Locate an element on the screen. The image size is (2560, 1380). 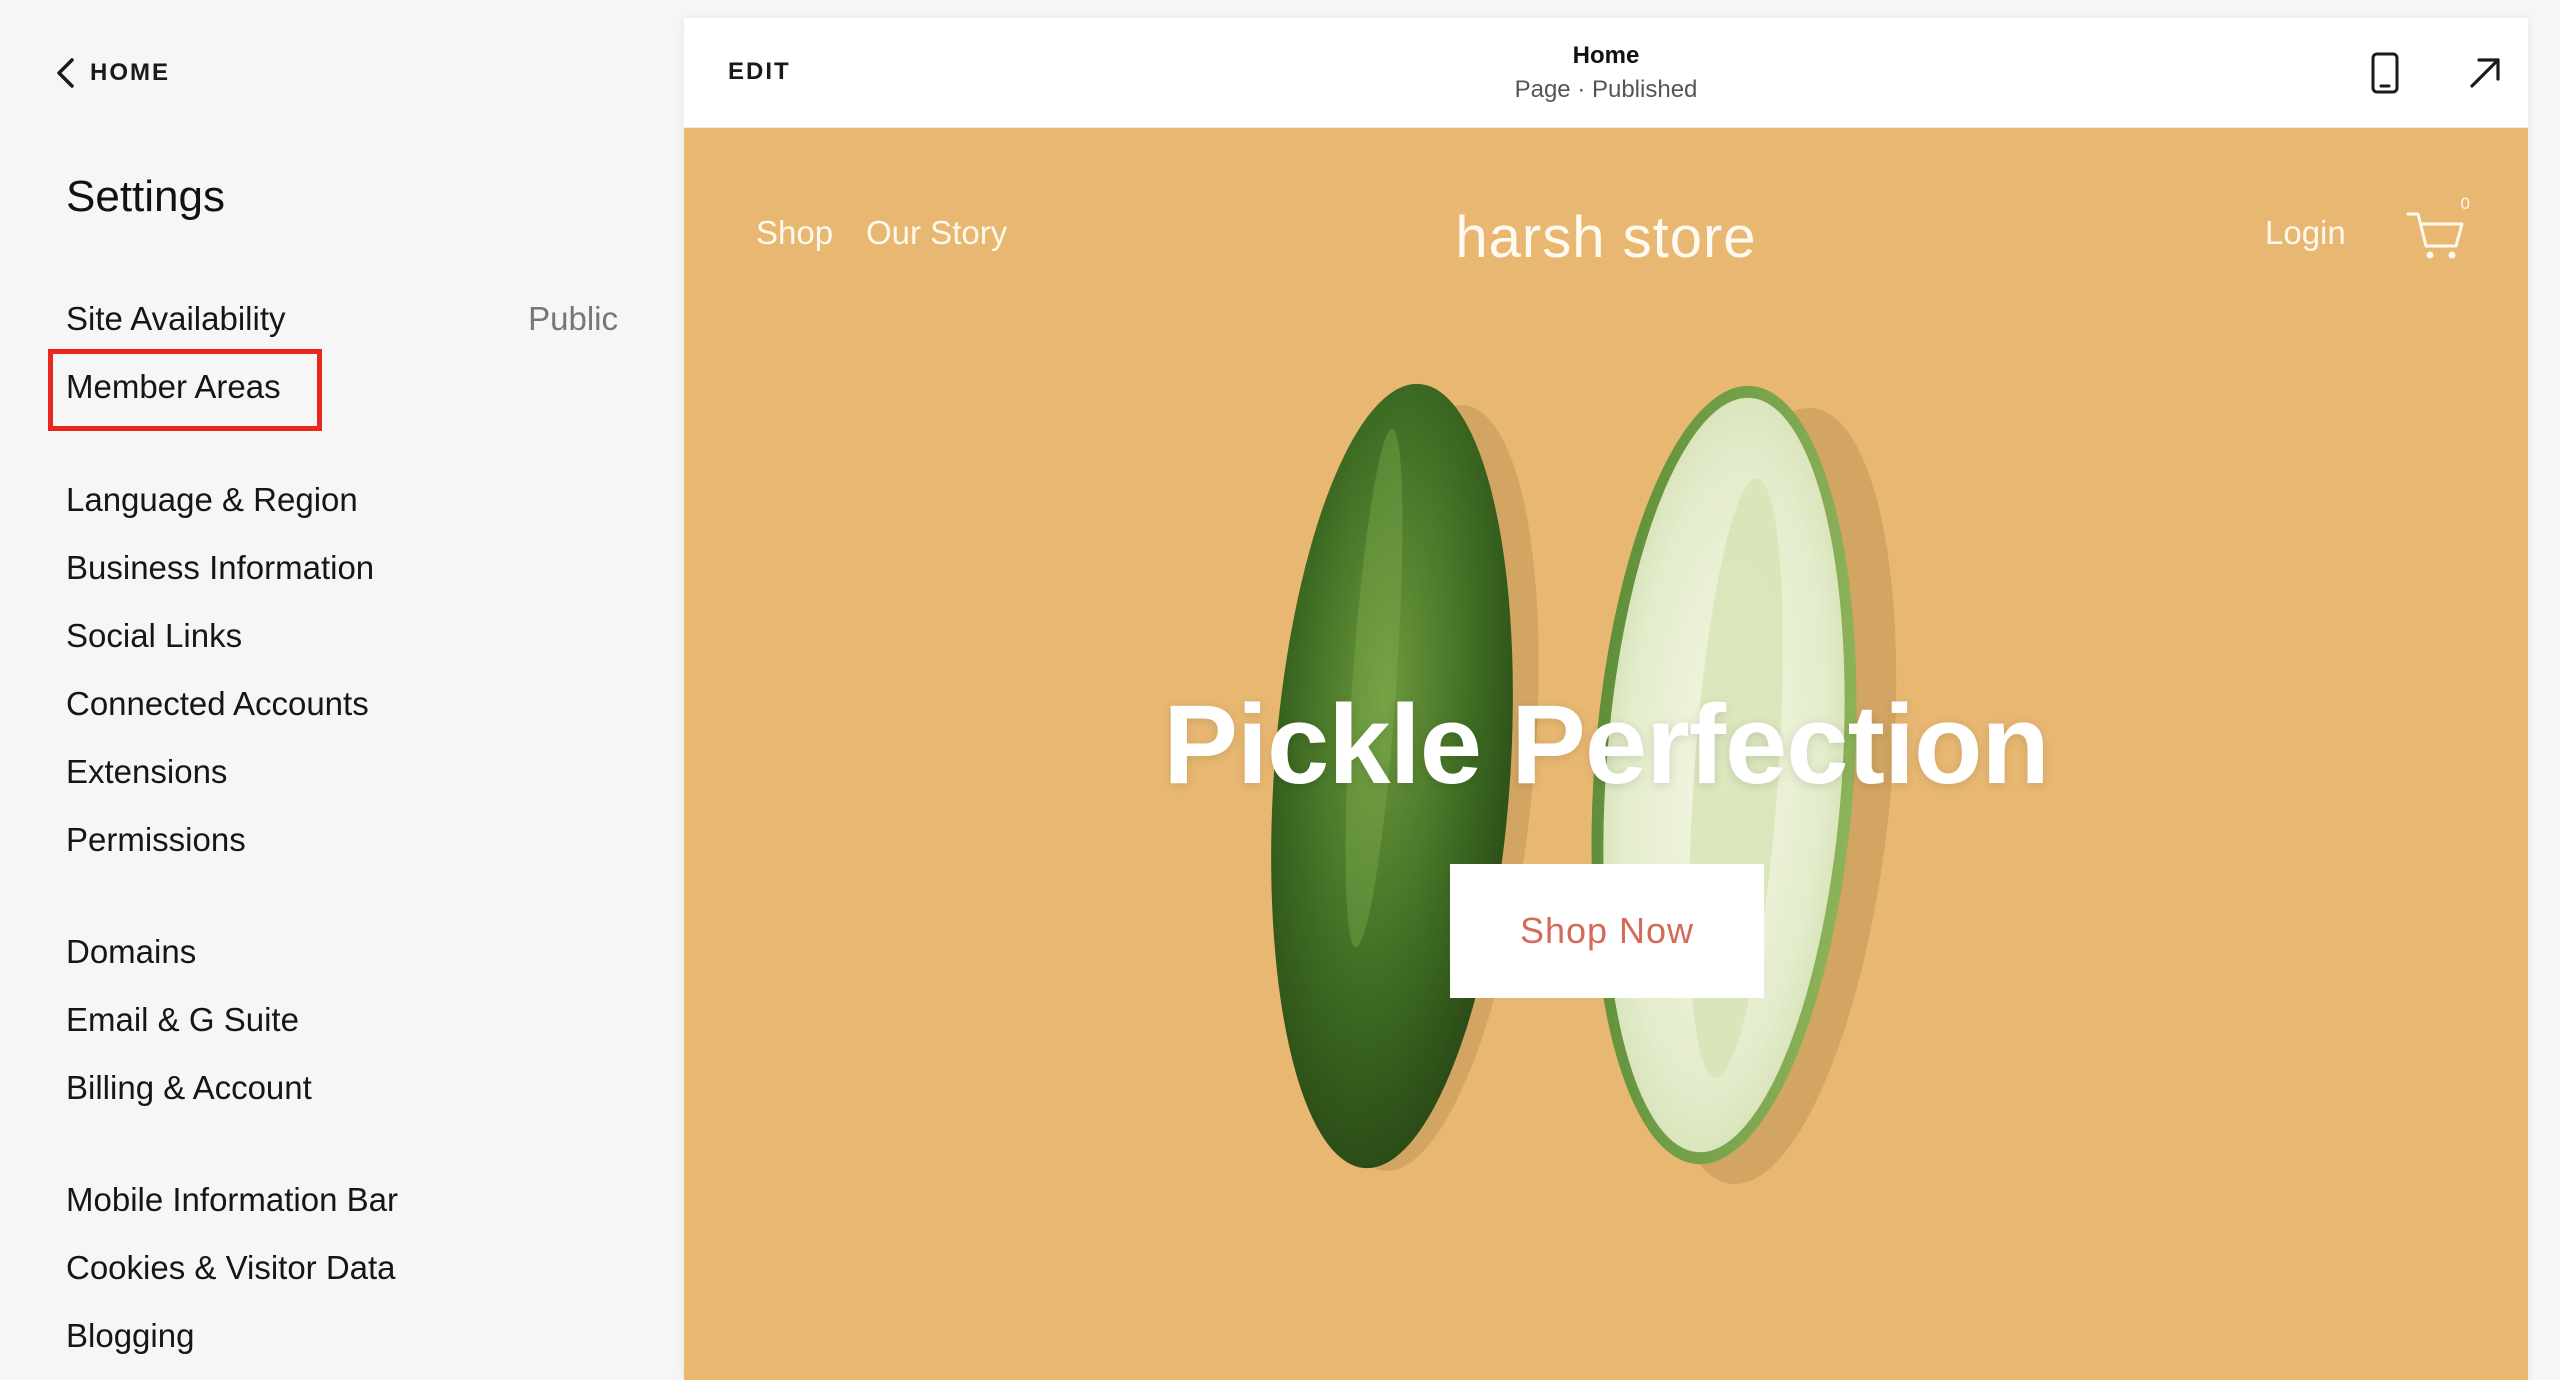
sidebar-item-cookies-visitor-data: Cookies & Visitor Data is located at coordinates (231, 1268).